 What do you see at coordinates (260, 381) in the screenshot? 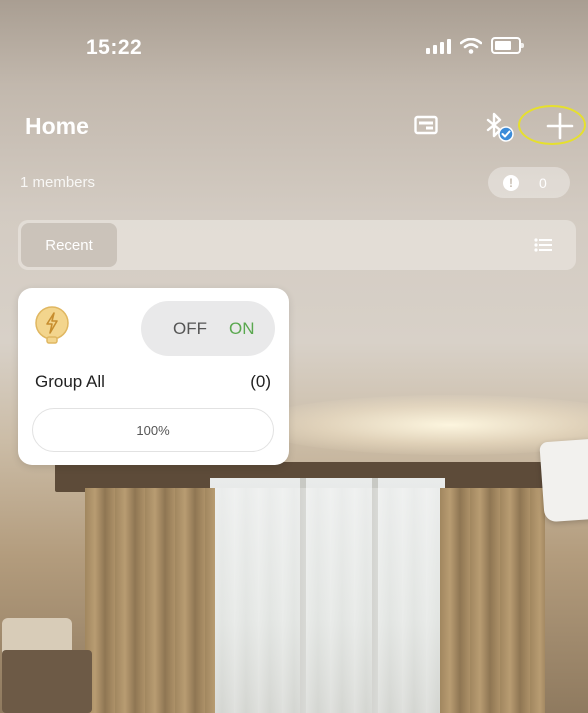
I see `group-count: (0)` at bounding box center [260, 381].